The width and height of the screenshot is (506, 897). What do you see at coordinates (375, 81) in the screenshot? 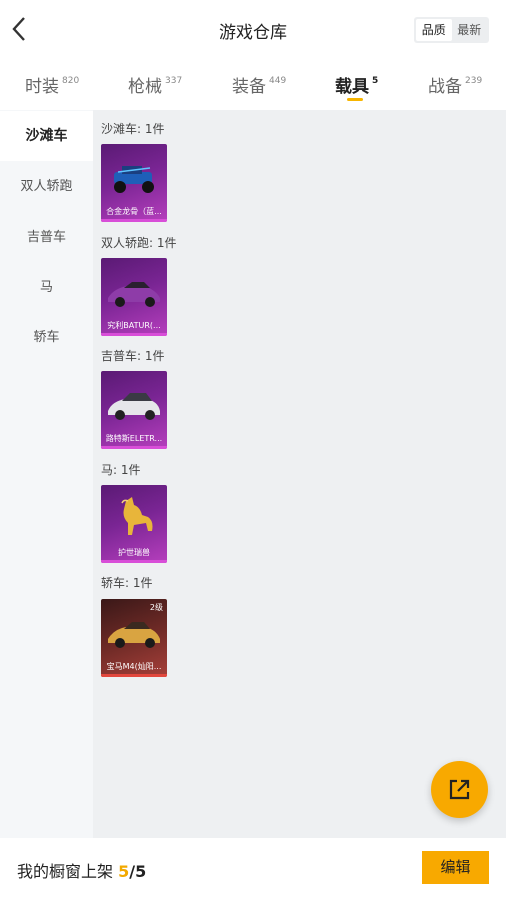
I see `tab-count: 5` at bounding box center [375, 81].